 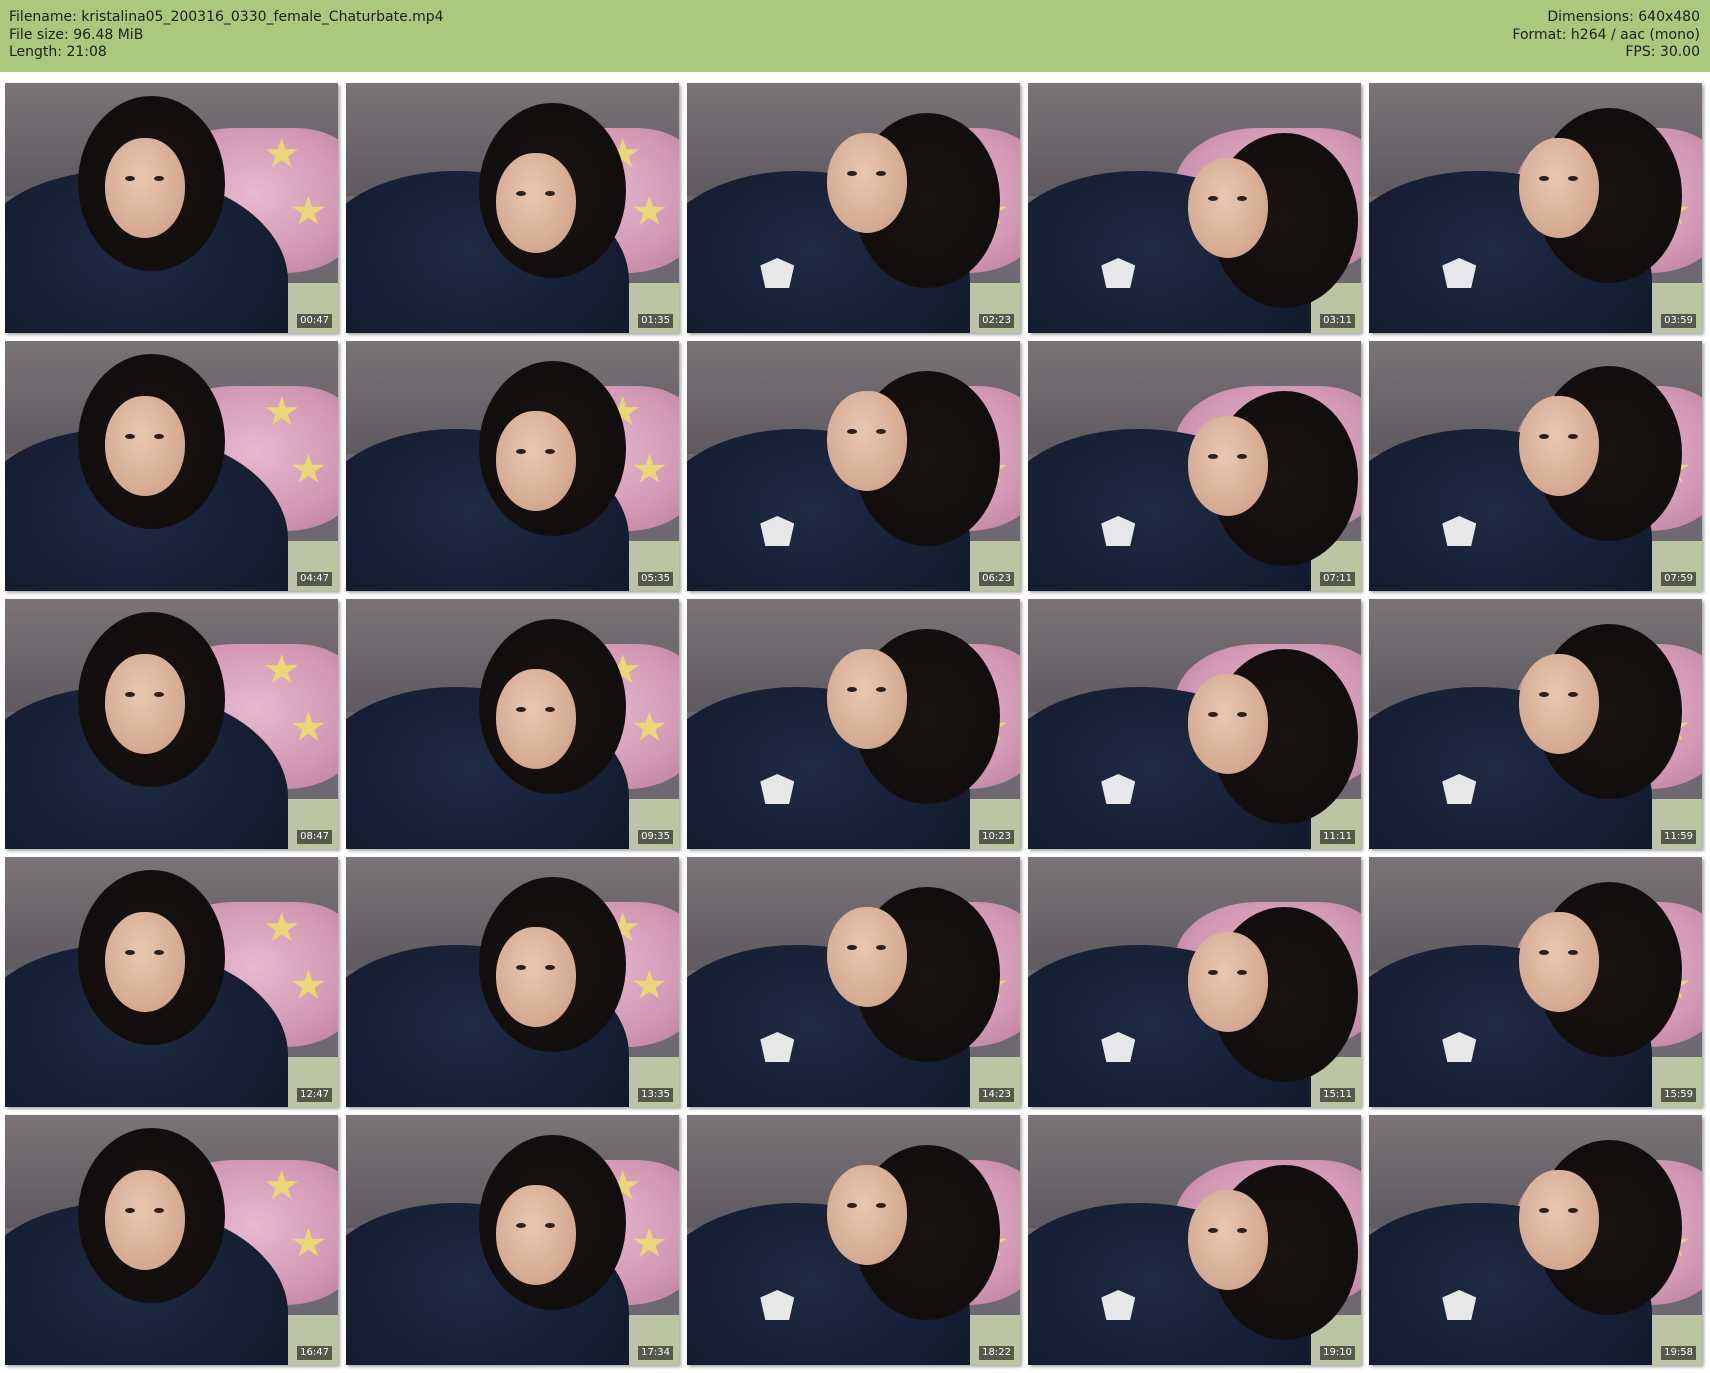 I want to click on thumbnail-timestamp: 05:35, so click(x=655, y=579).